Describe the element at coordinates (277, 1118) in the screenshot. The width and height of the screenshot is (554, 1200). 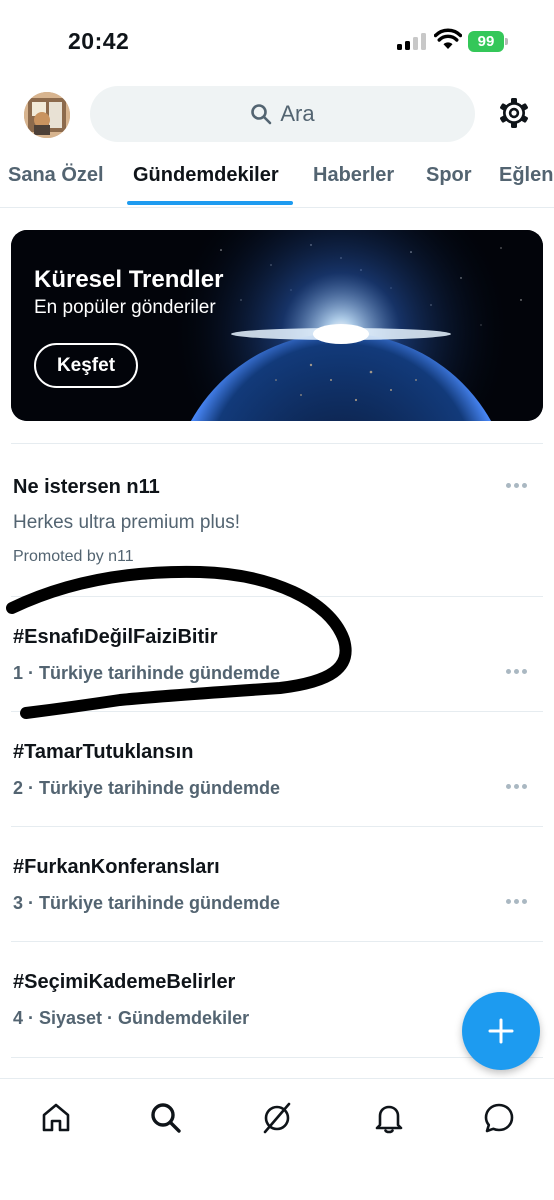
I see `grok-icon` at that location.